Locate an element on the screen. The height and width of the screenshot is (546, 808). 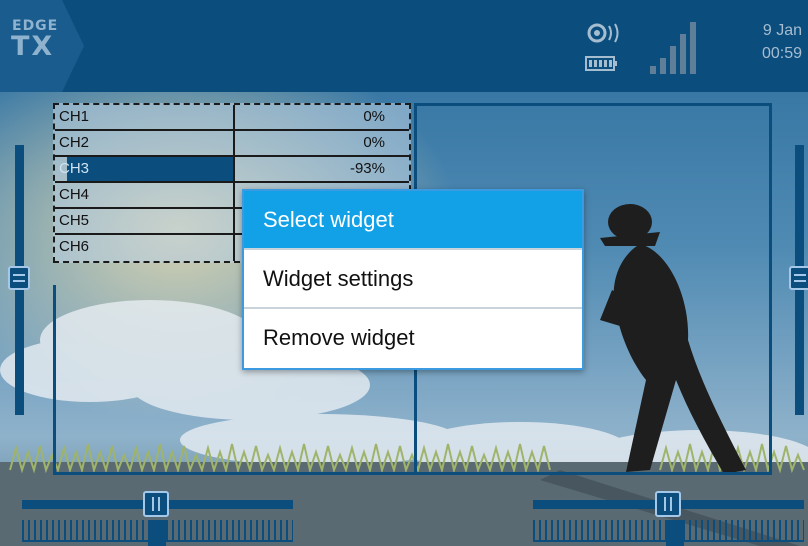
edgetx-logo-bottom: TX is located at coordinates (33, 46).